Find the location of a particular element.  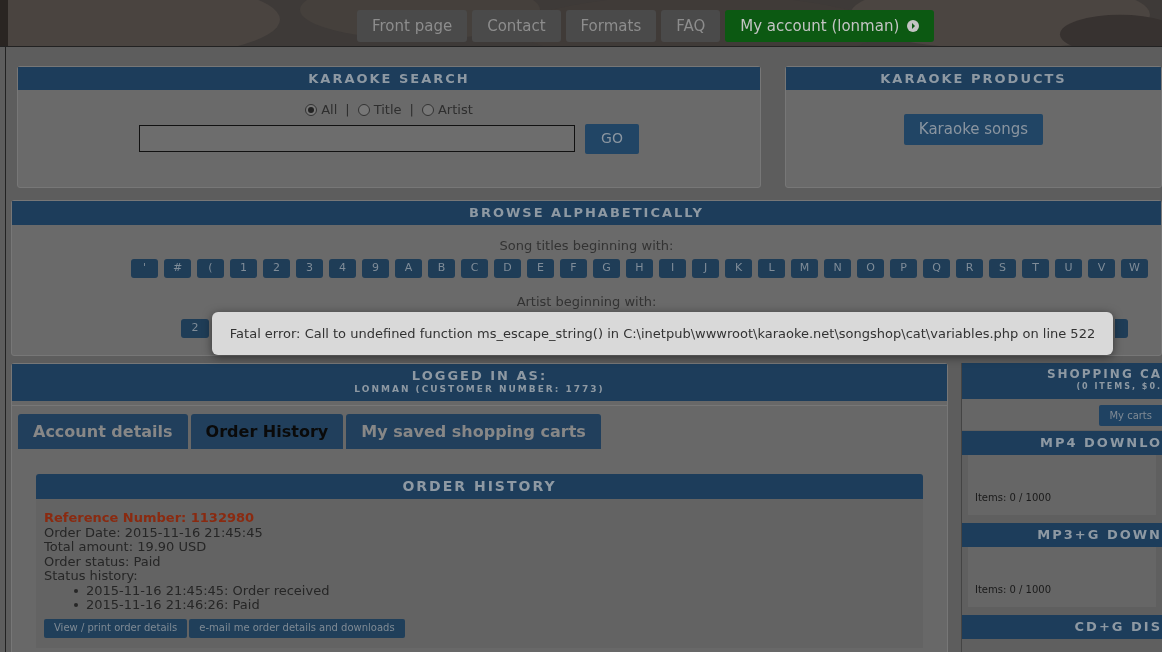

panel-title: KARAOKE PRODUCTS is located at coordinates (973, 78).